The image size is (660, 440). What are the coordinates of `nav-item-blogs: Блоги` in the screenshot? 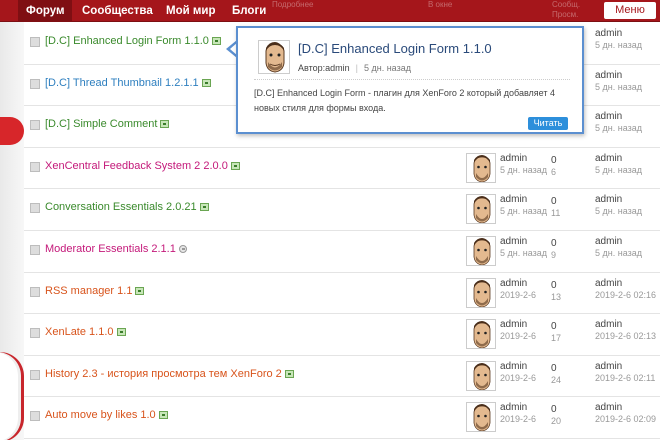 It's located at (249, 11).